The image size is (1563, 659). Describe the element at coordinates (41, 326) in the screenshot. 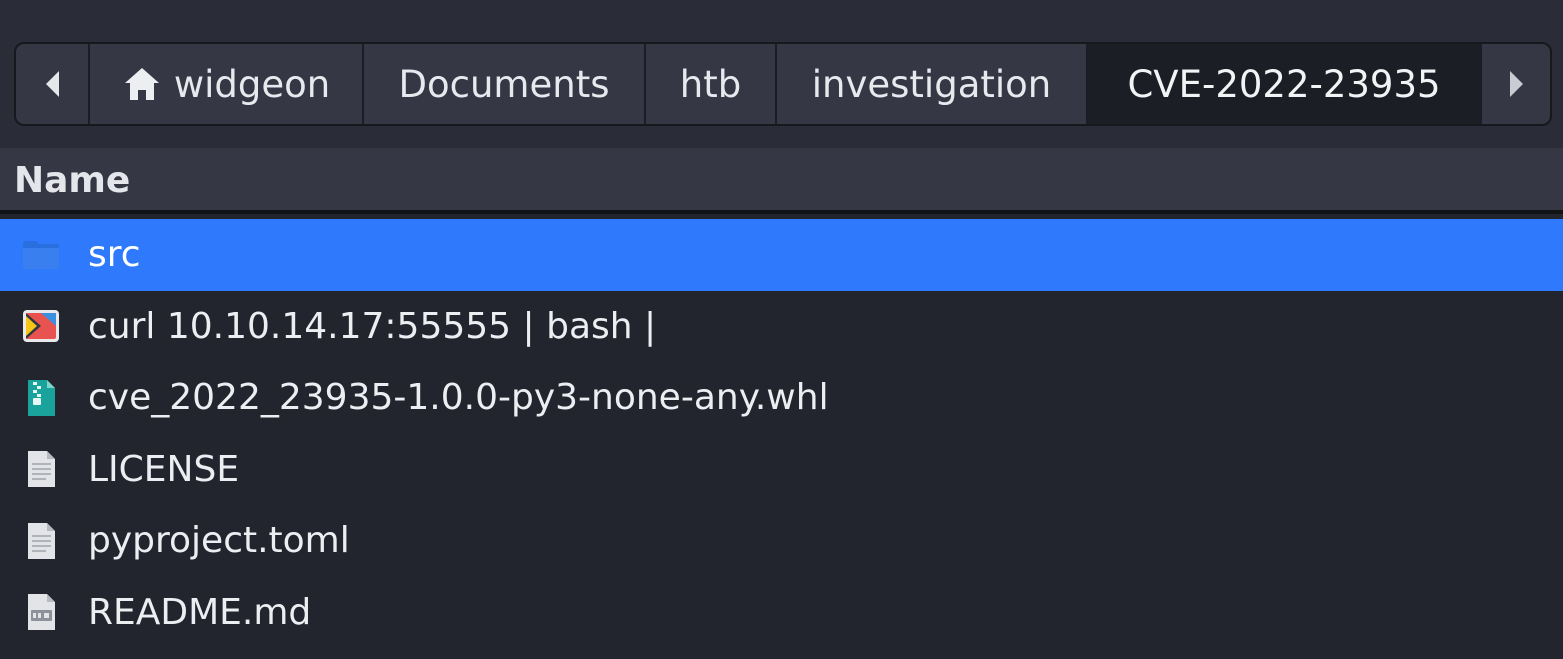

I see `script-file-icon` at that location.